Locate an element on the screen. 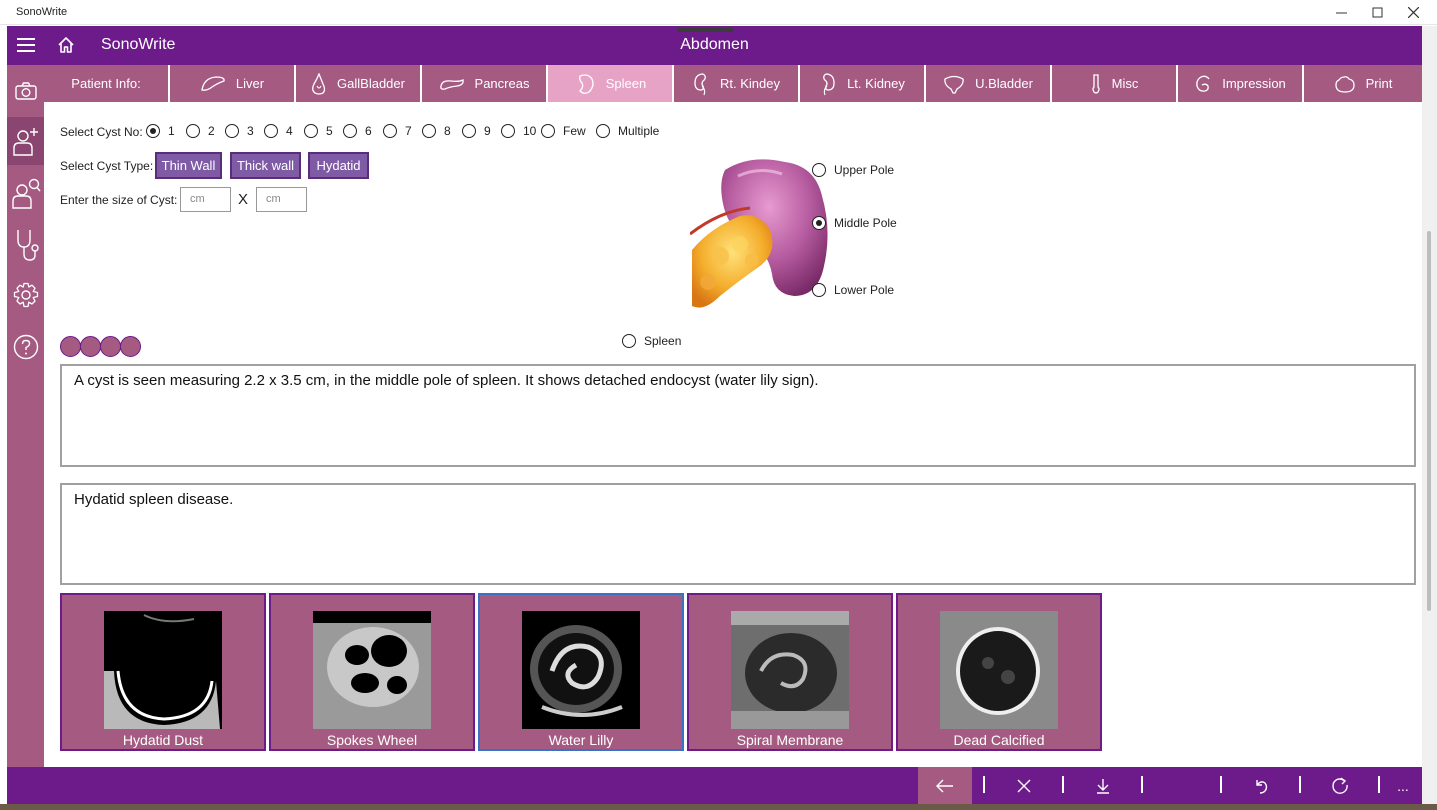 The width and height of the screenshot is (1437, 810). tab-gallbladder: GallBladder is located at coordinates (359, 83).